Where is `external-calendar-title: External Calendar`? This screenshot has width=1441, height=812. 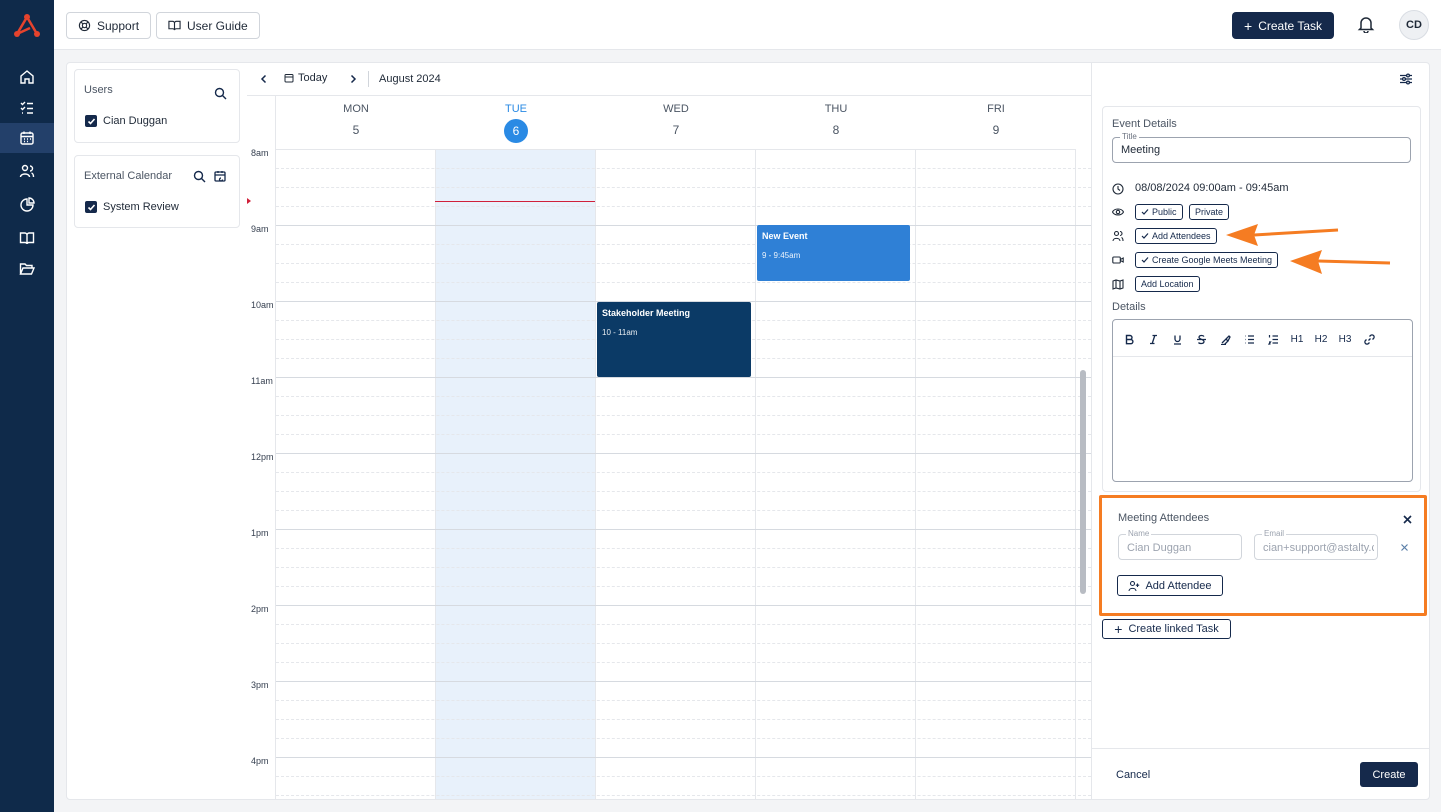 external-calendar-title: External Calendar is located at coordinates (128, 176).